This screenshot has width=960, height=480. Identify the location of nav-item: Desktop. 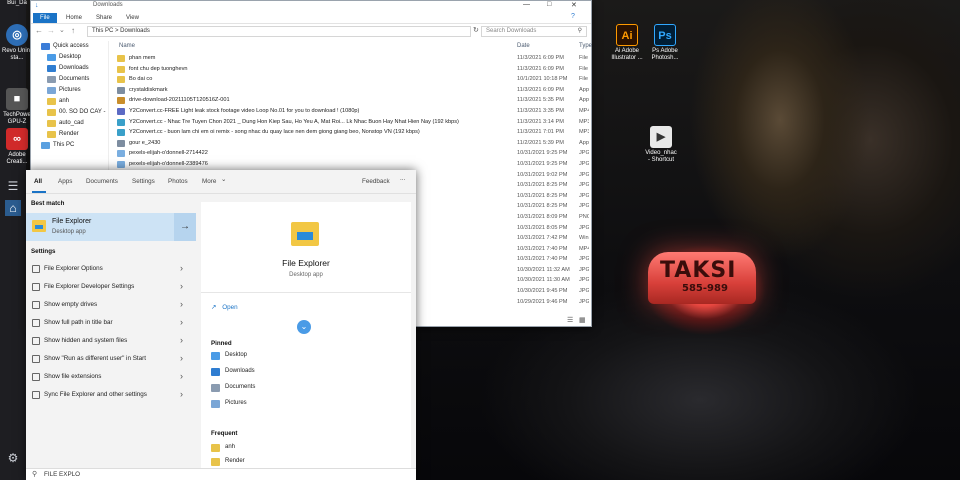
(71, 57).